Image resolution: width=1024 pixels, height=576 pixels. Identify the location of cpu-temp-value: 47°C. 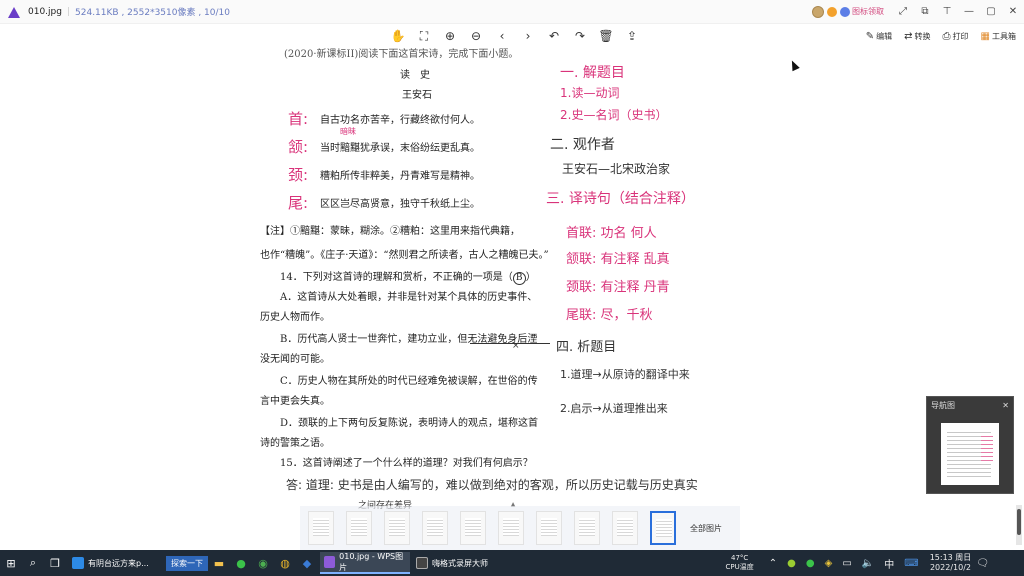
(740, 558).